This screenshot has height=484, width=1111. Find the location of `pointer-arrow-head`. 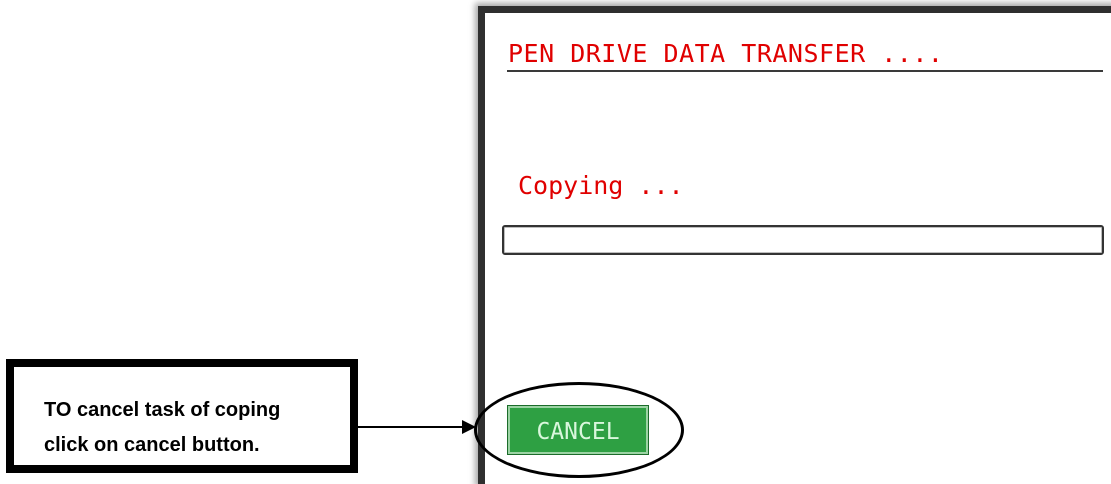

pointer-arrow-head is located at coordinates (469, 427).